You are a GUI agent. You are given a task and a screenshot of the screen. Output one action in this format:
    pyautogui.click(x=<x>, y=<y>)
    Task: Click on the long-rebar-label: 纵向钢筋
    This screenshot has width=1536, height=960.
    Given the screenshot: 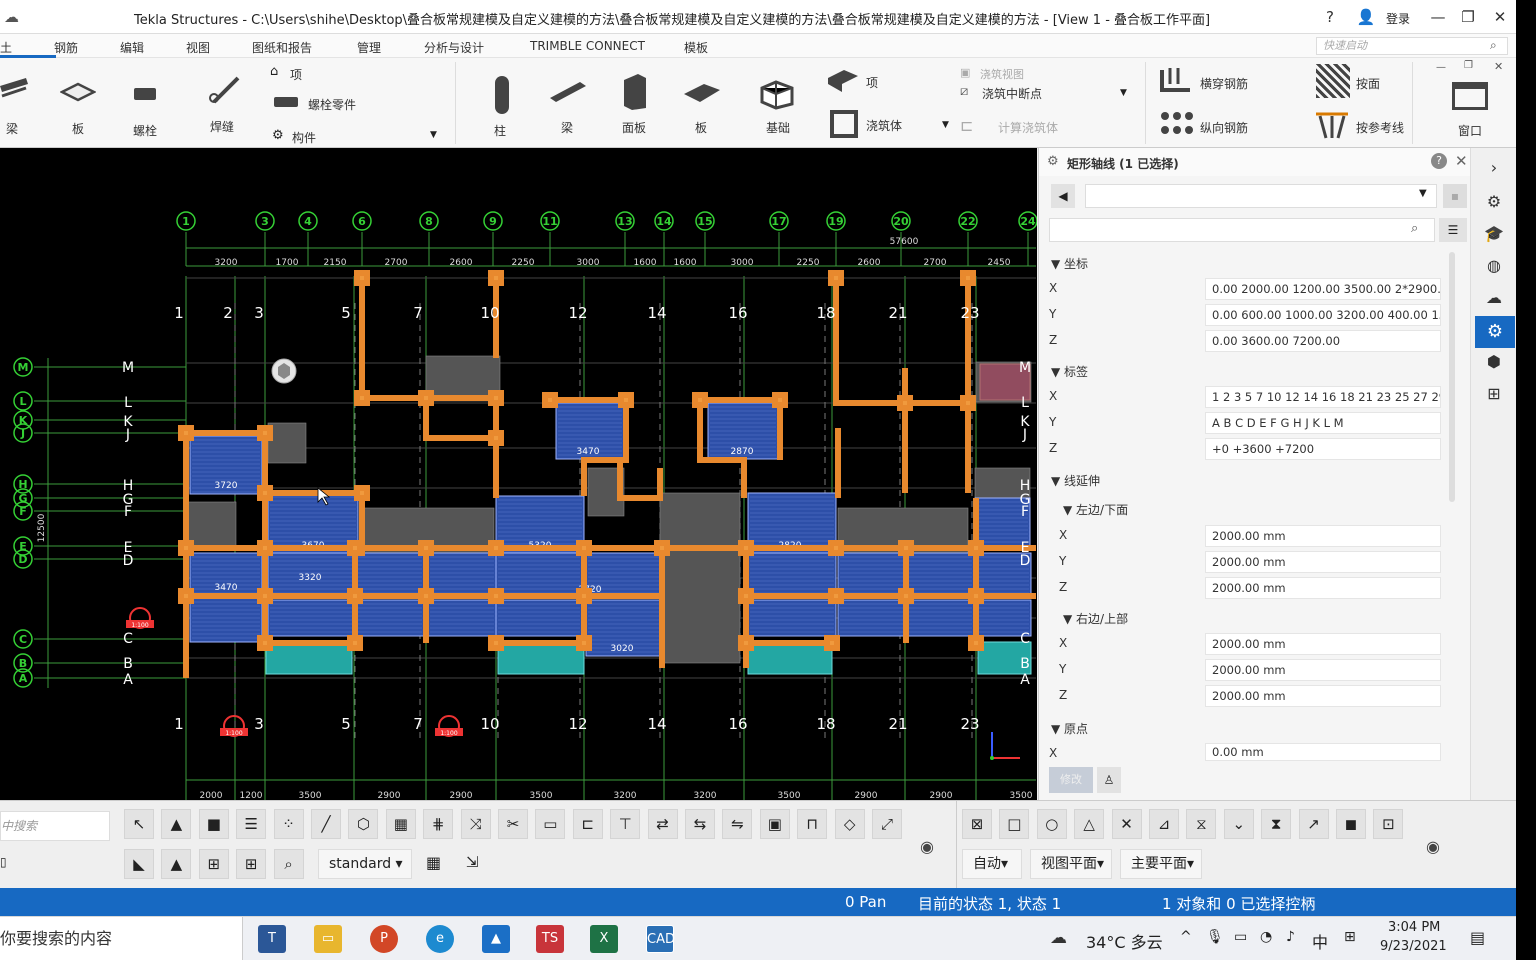 What is the action you would take?
    pyautogui.click(x=1224, y=127)
    